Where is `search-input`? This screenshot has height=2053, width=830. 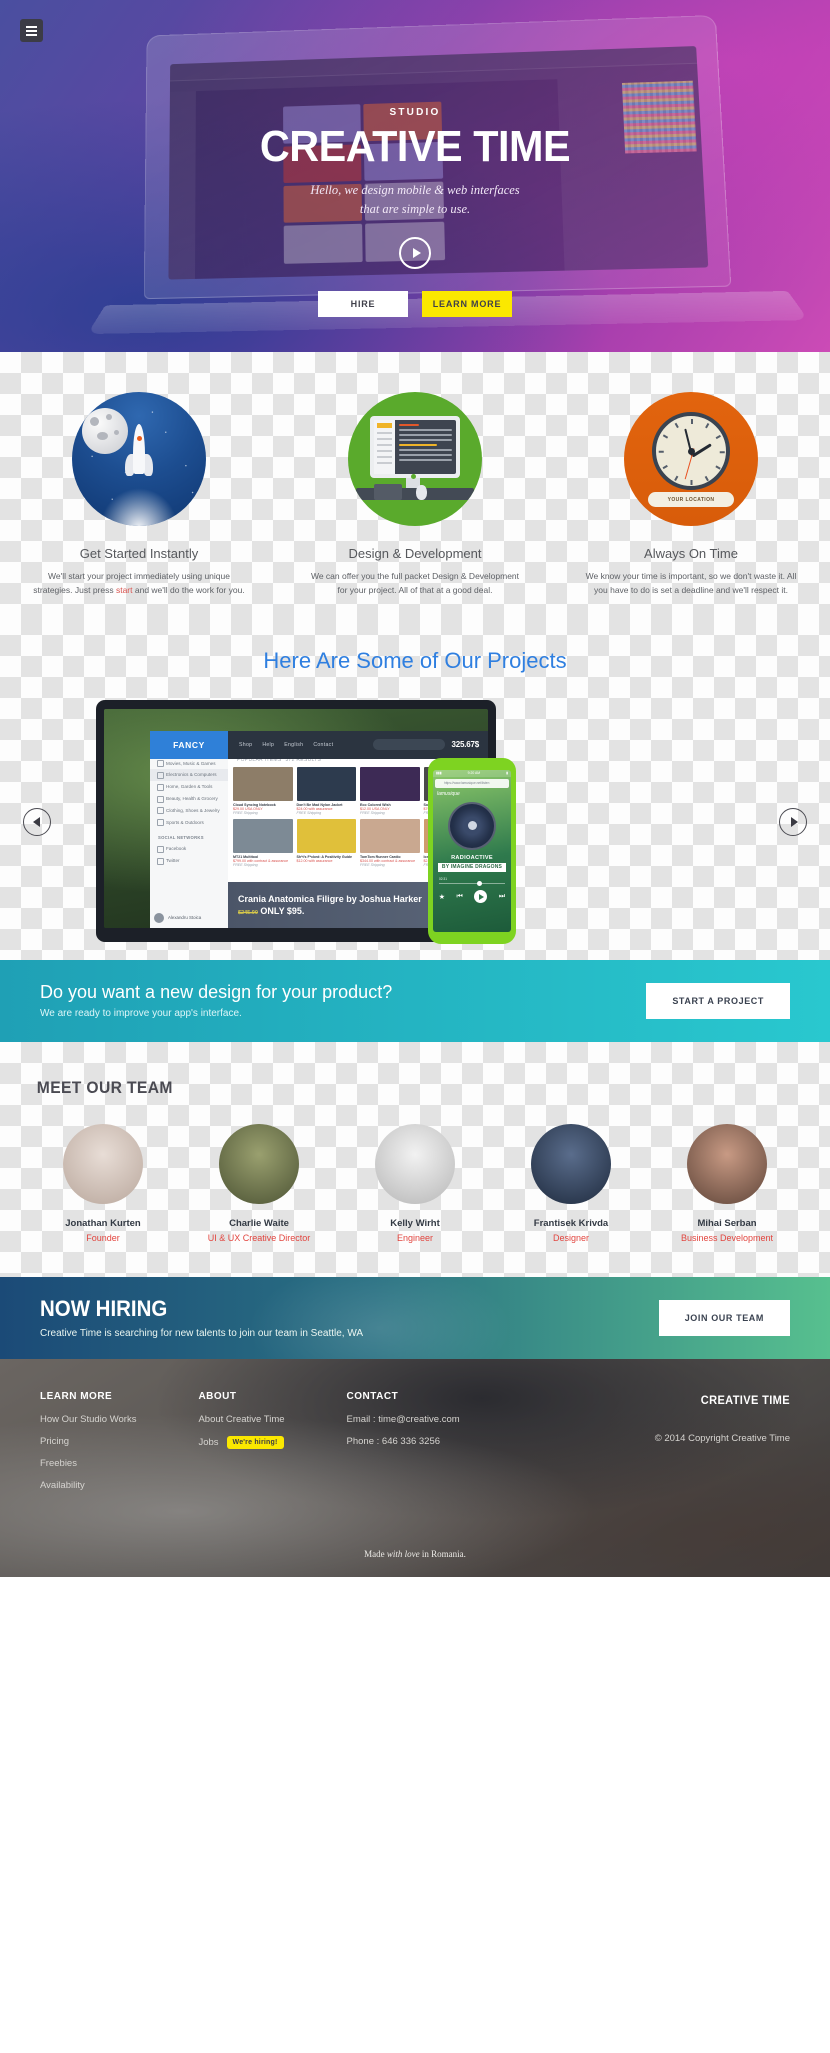
search-input is located at coordinates (409, 745).